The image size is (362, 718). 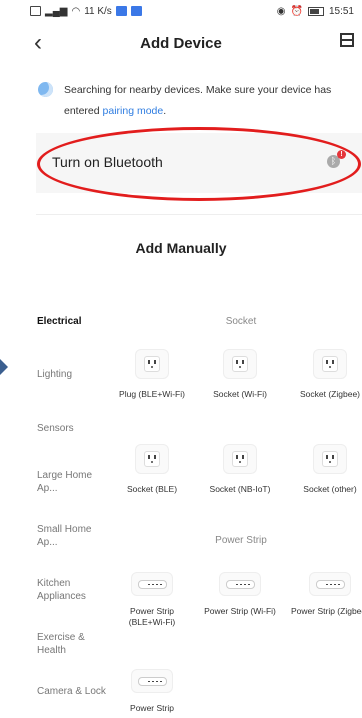 I want to click on divider, so click(x=199, y=214).